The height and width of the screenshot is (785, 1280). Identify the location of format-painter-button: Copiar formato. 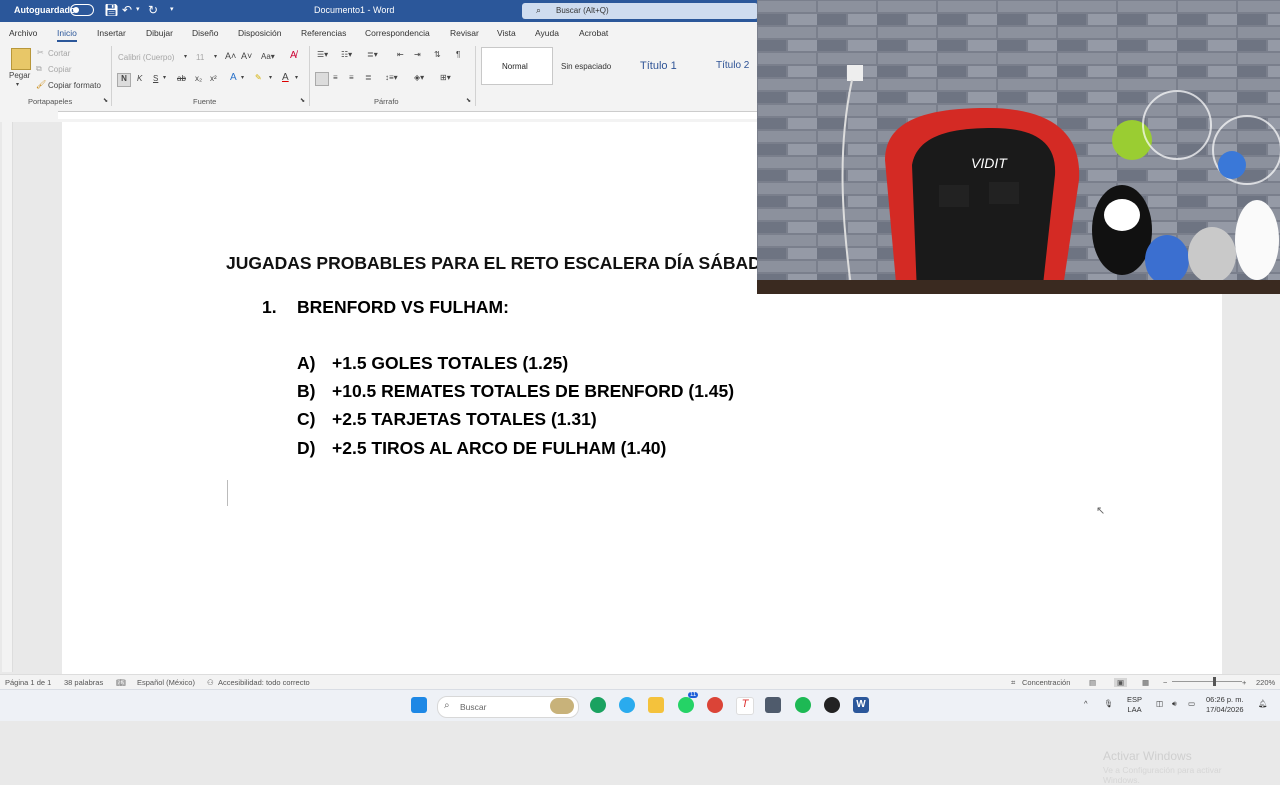
(74, 85).